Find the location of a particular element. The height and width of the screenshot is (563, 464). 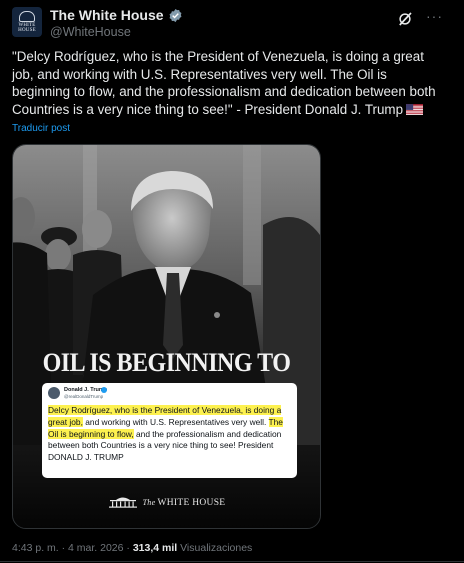

white-house-wordmark: The WHITE HOUSE is located at coordinates (166, 501).